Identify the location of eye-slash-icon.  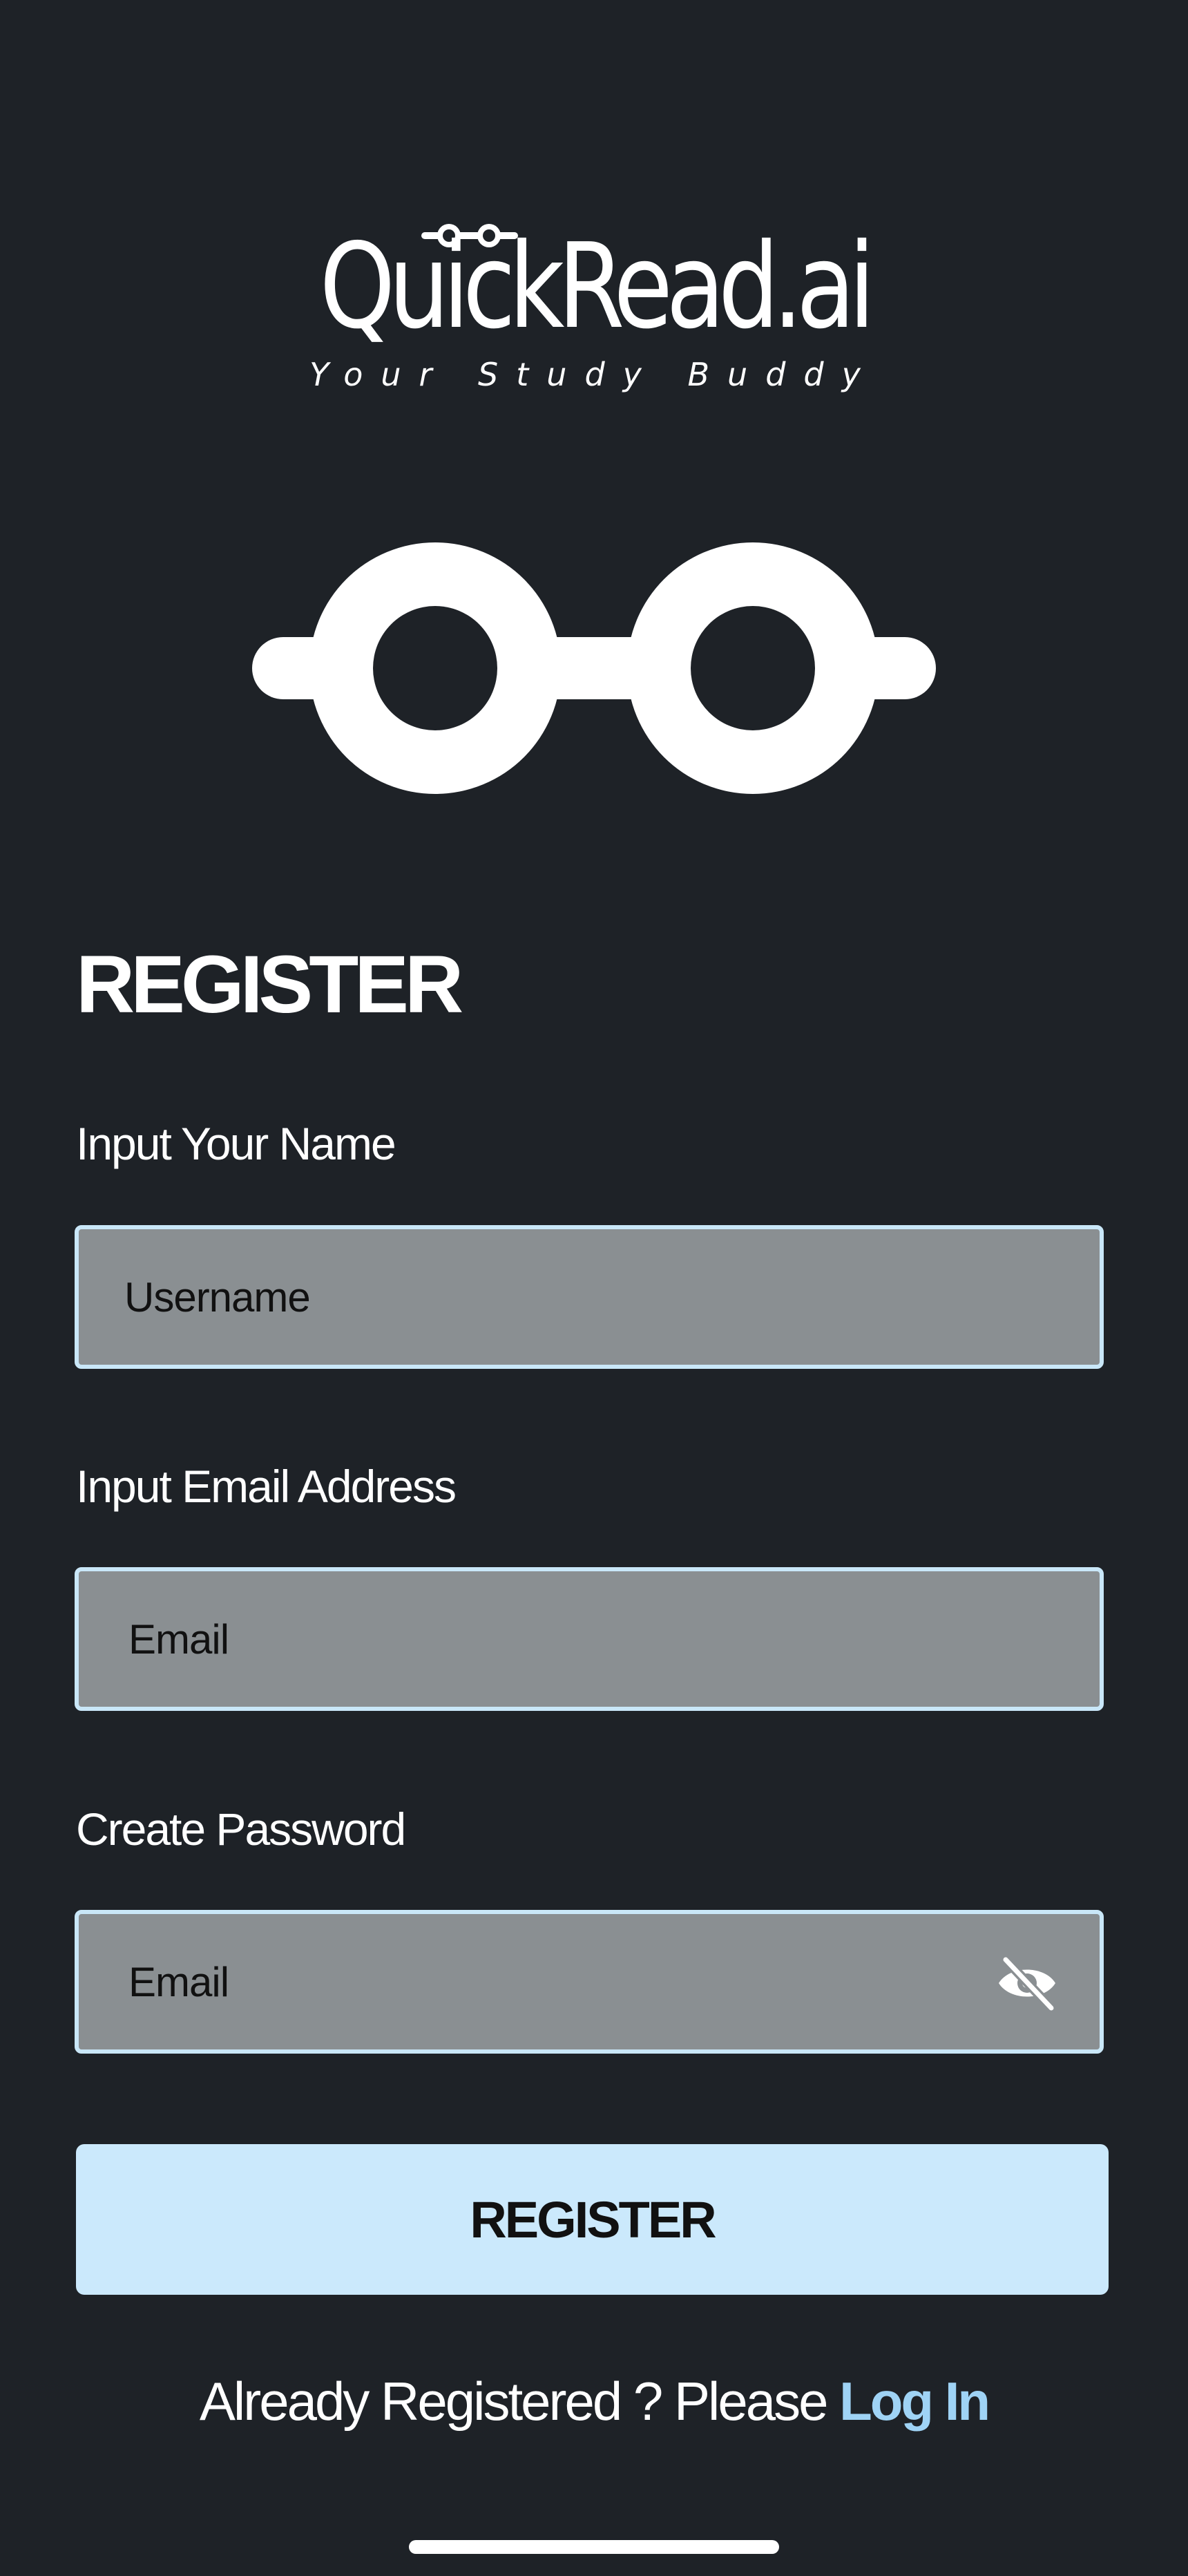
(1027, 1983).